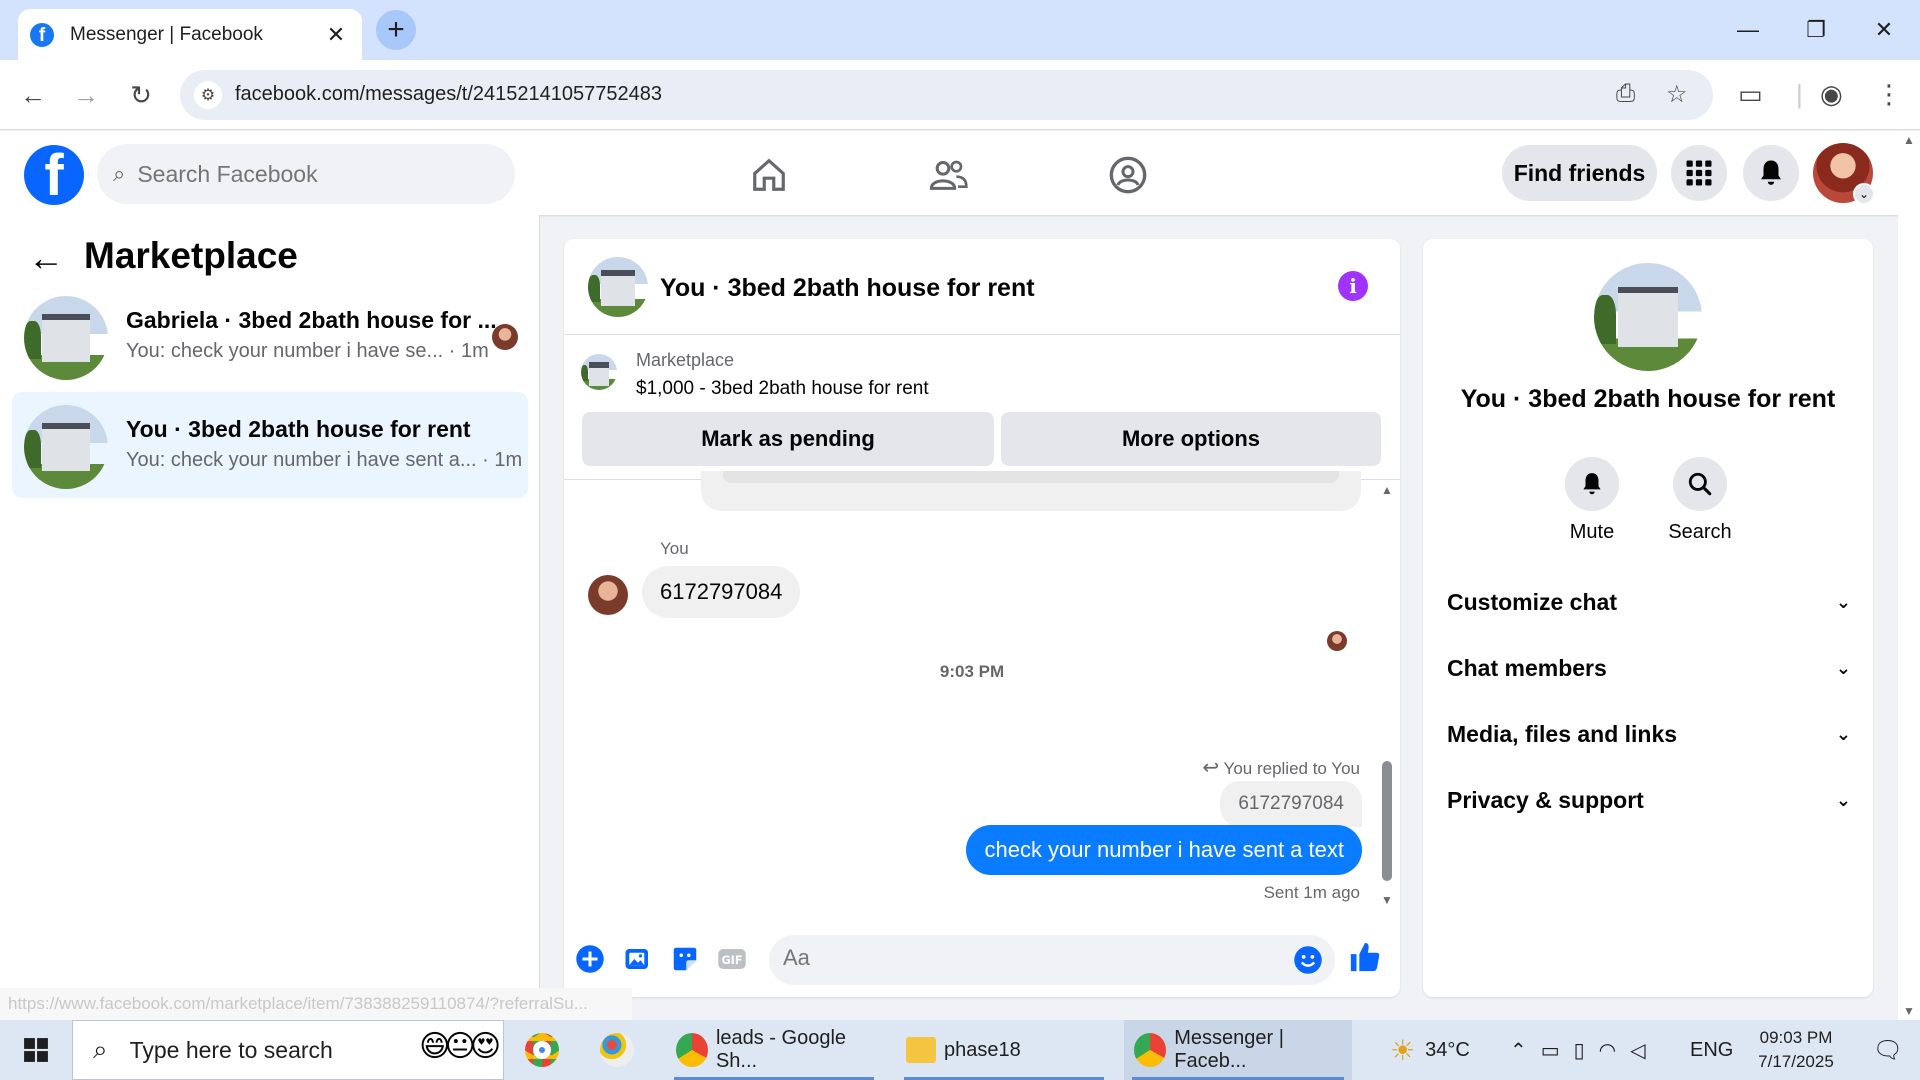 This screenshot has height=1080, width=1920. What do you see at coordinates (1816, 30) in the screenshot?
I see `restore-button: ❐` at bounding box center [1816, 30].